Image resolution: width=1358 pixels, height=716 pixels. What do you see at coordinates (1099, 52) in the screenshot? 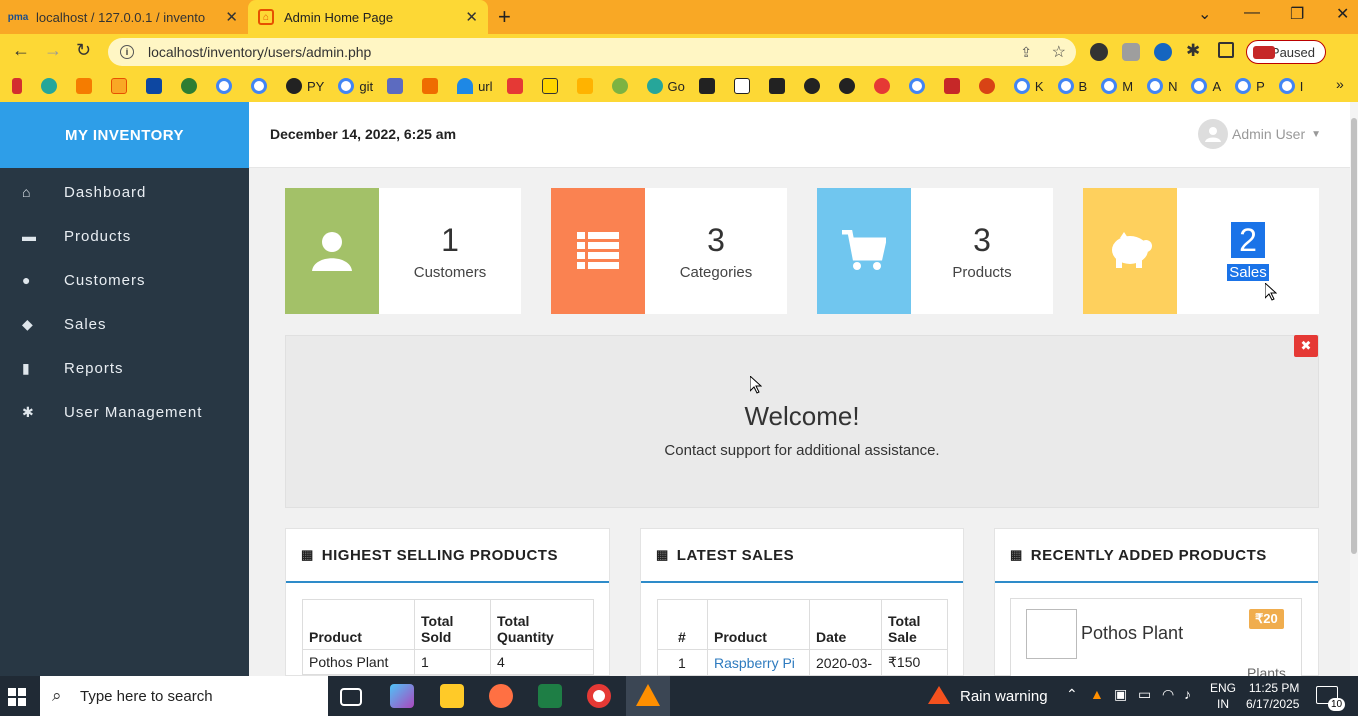
I see `extension-panda-icon` at bounding box center [1099, 52].